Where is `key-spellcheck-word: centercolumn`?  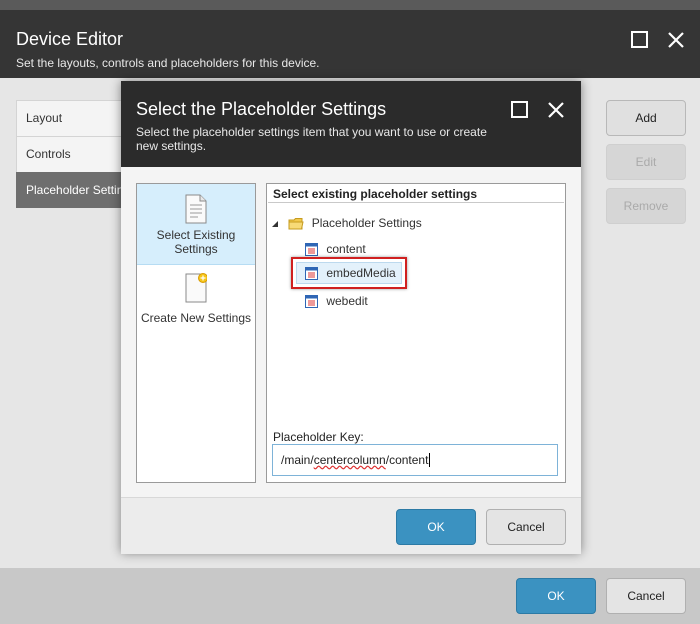 key-spellcheck-word: centercolumn is located at coordinates (349, 460).